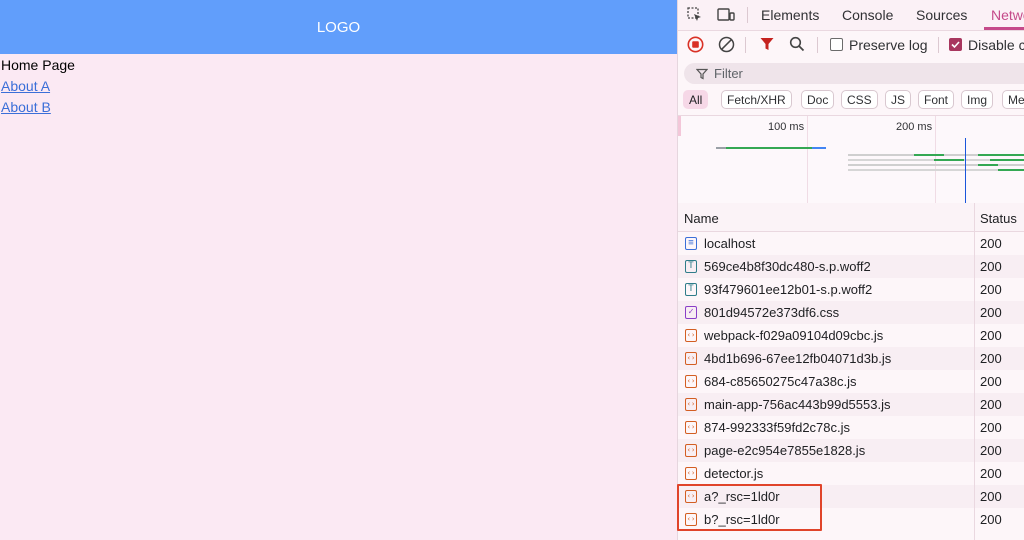 The height and width of the screenshot is (540, 1024). I want to click on active-tab-indicator, so click(1004, 28).